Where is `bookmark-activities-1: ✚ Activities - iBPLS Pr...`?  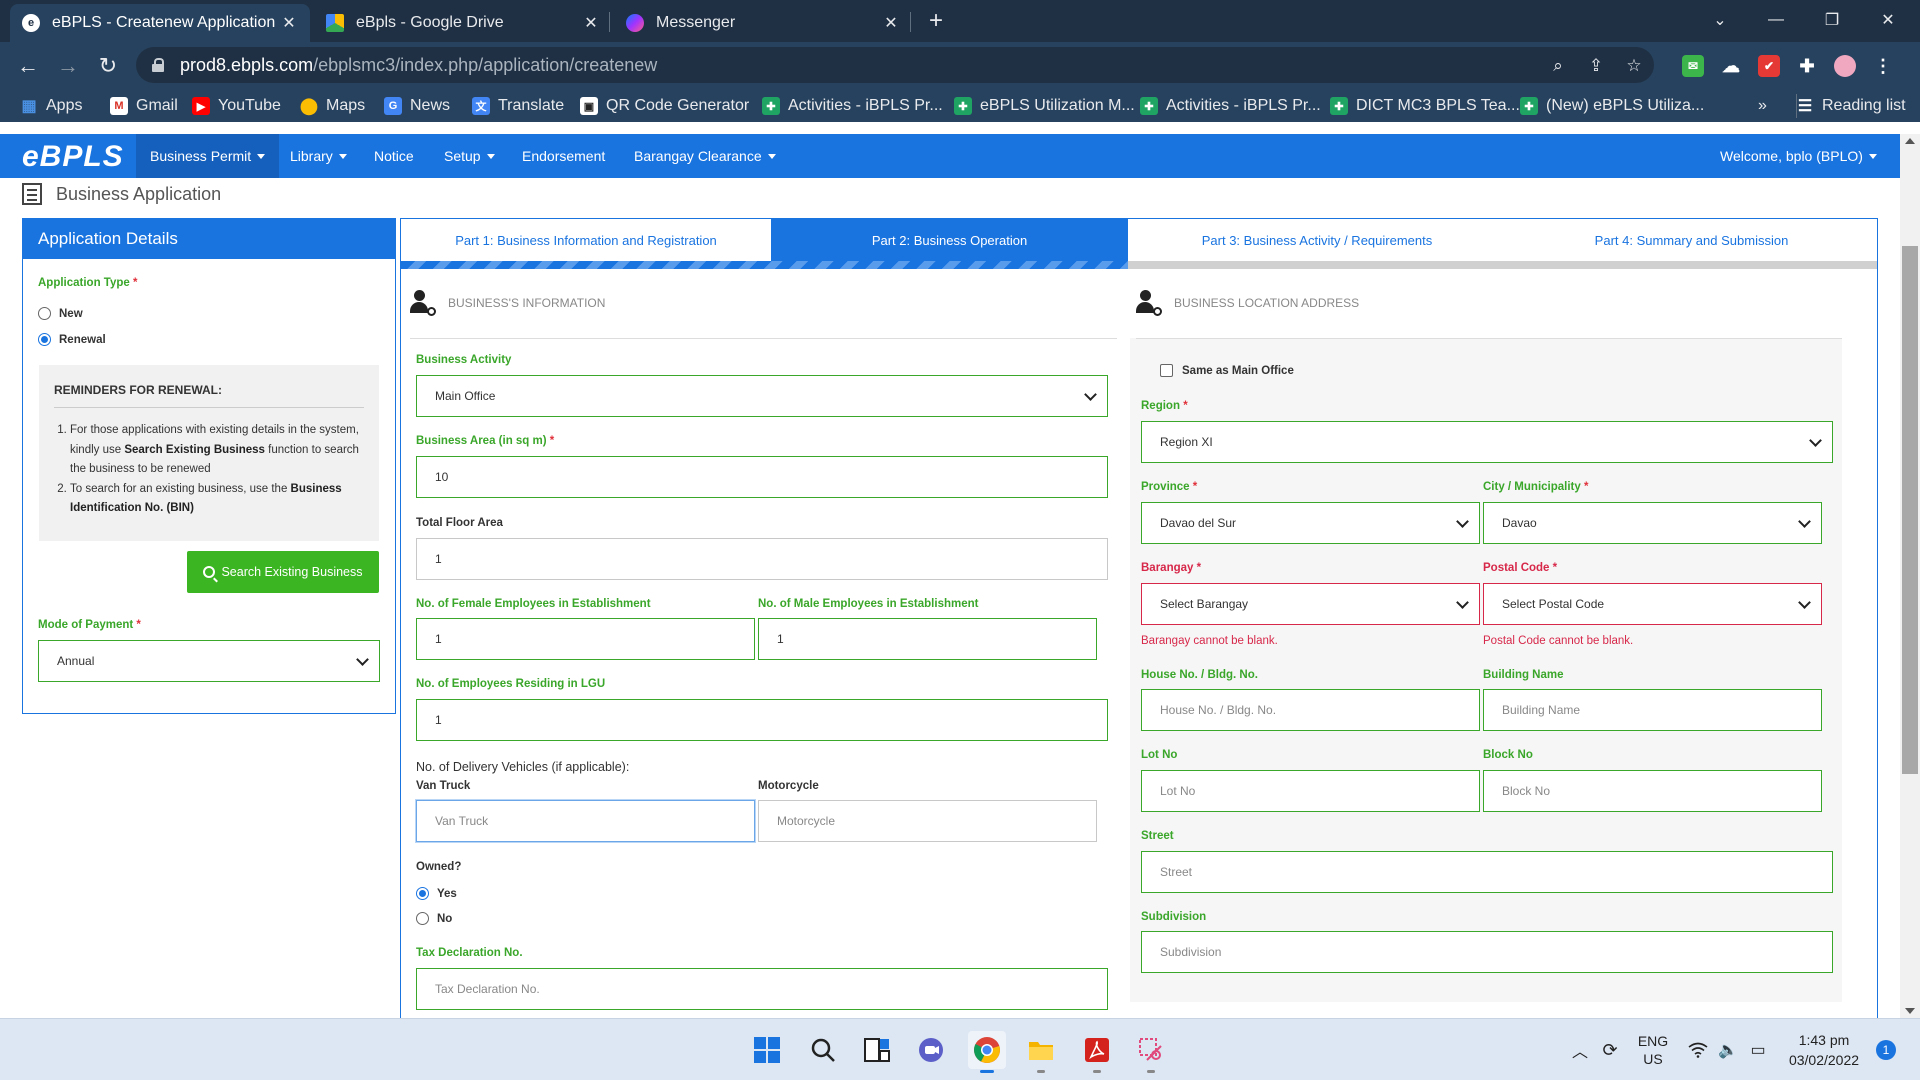 bookmark-activities-1: ✚ Activities - iBPLS Pr... is located at coordinates (852, 106).